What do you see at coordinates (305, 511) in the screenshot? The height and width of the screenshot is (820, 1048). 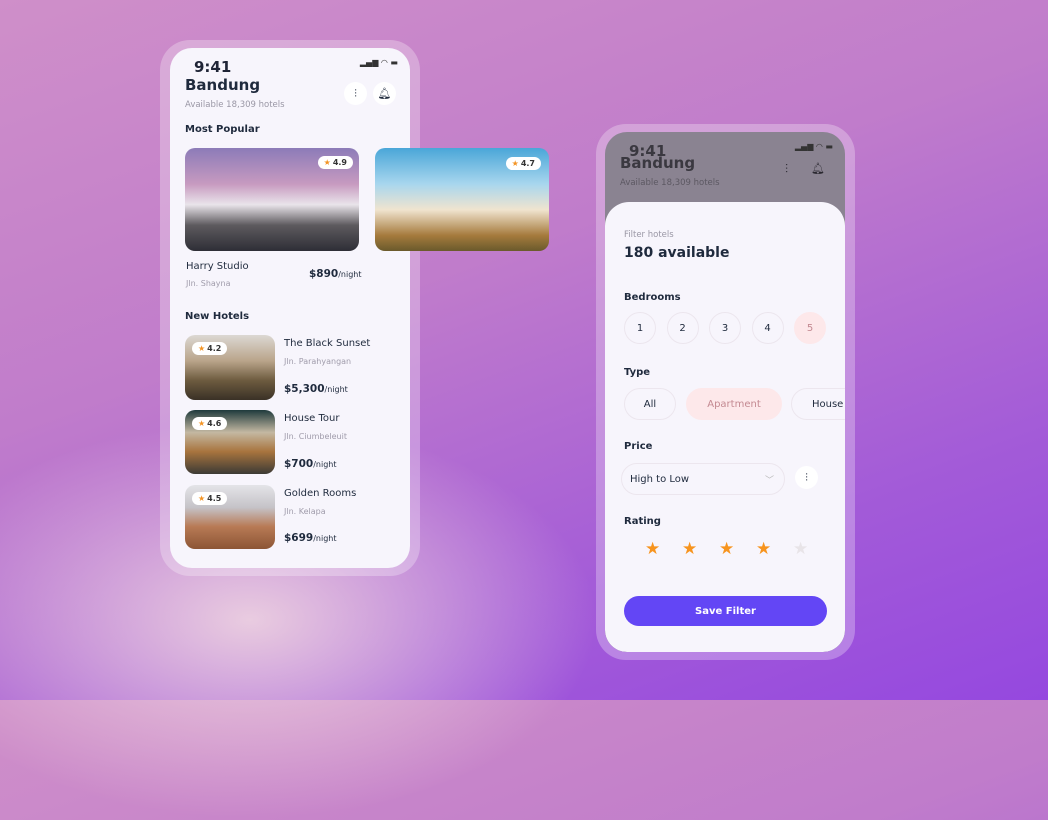 I see `hotel-address: Jln. Kelapa` at bounding box center [305, 511].